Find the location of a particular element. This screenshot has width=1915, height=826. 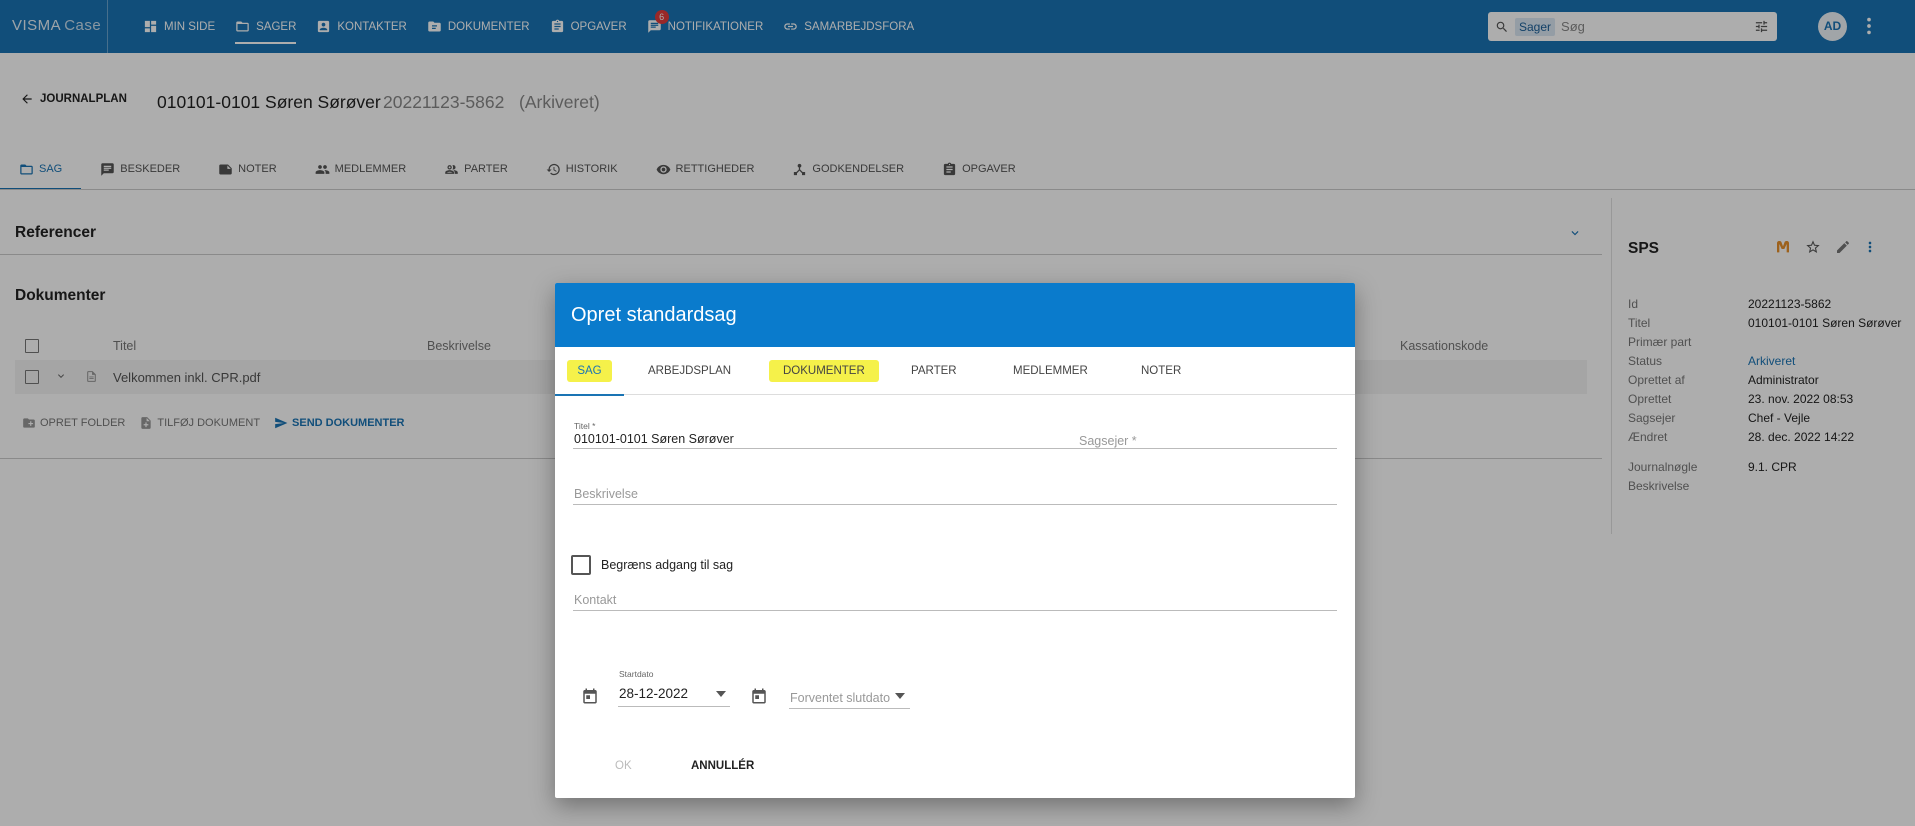

restrict-access-checkbox: Begræns adgang til sag is located at coordinates (652, 565).